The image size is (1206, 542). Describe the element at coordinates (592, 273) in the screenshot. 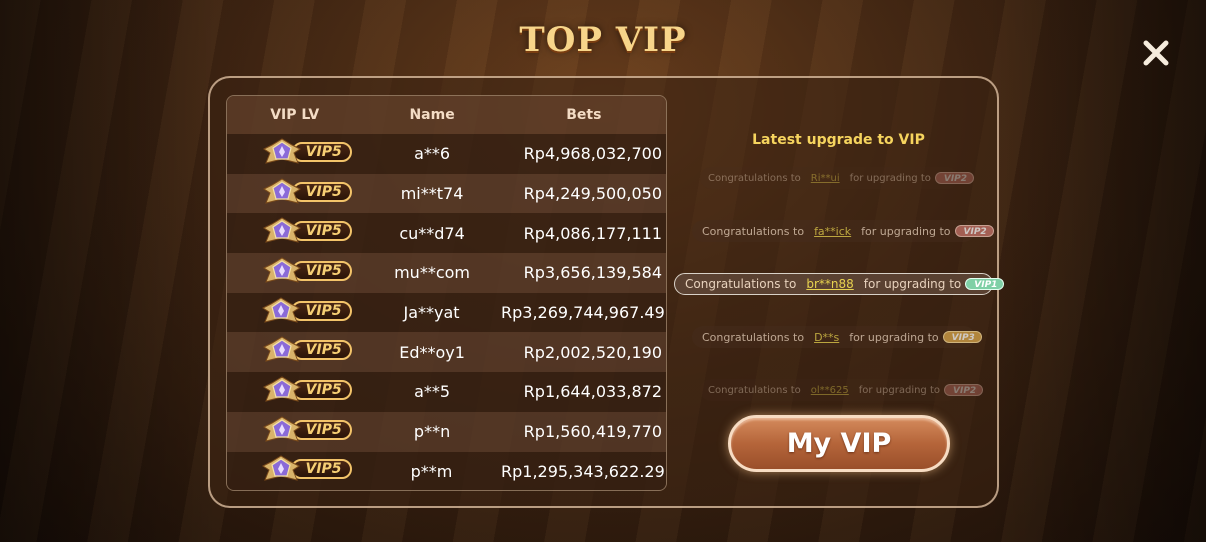

I see `bet-amount: Rp3,656,139,584` at that location.